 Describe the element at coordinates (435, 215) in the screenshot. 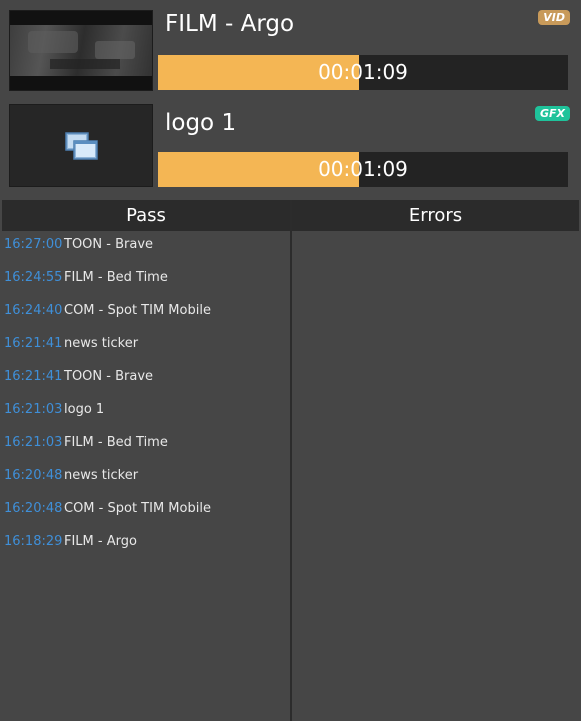

I see `errors-header: Errors` at that location.